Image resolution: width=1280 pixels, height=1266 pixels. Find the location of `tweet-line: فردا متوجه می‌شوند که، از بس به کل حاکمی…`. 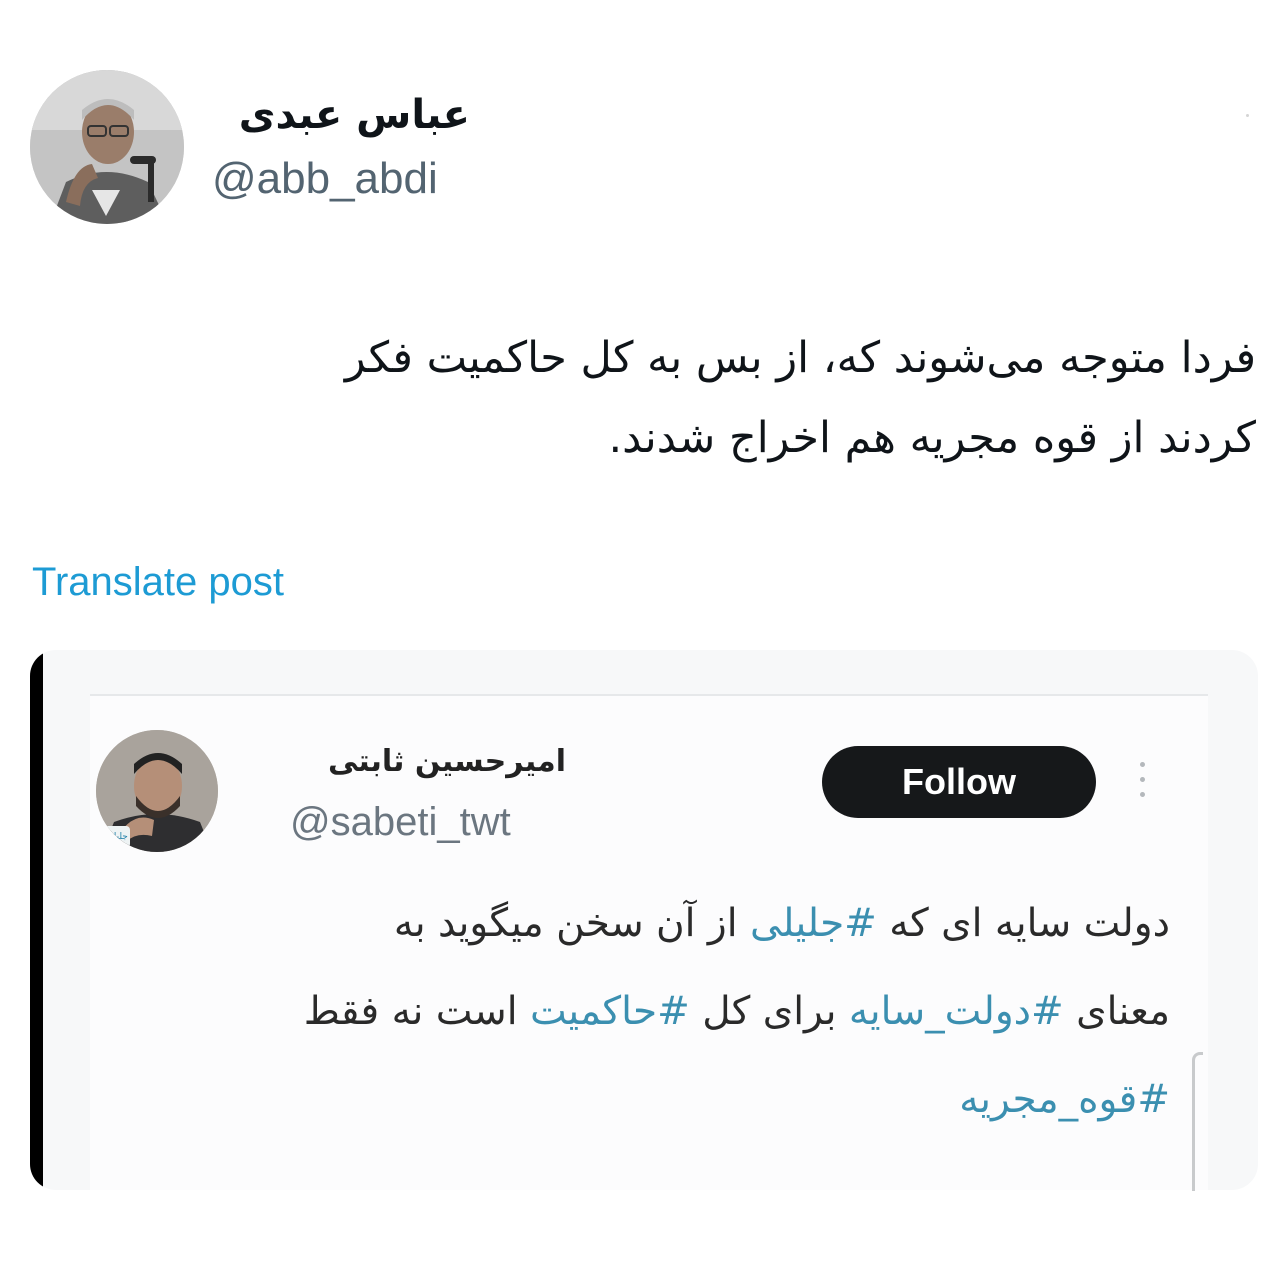

tweet-line: فردا متوجه می‌شوند که، از بس به کل حاکمی… is located at coordinates (800, 358).